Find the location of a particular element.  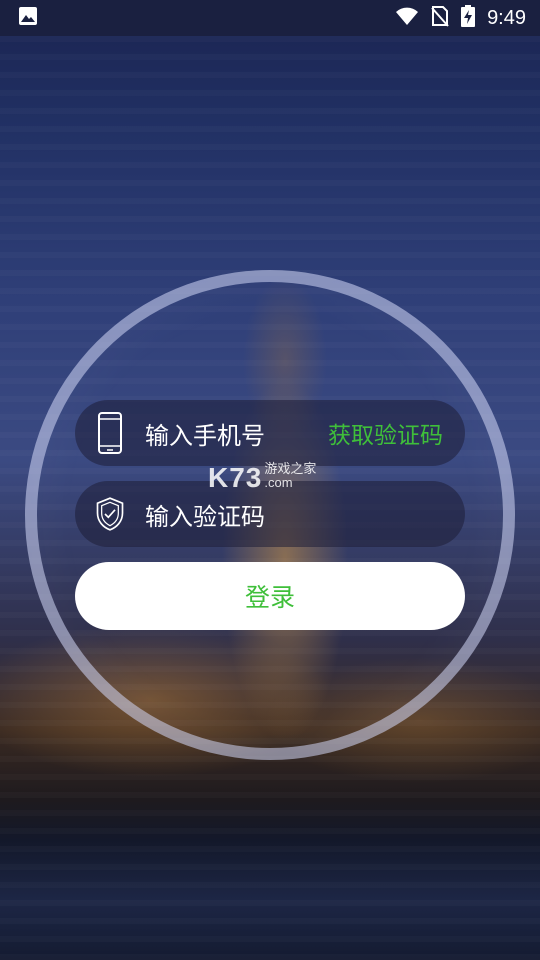

k73-watermark: K73 游戏之家 .com is located at coordinates (262, 478).